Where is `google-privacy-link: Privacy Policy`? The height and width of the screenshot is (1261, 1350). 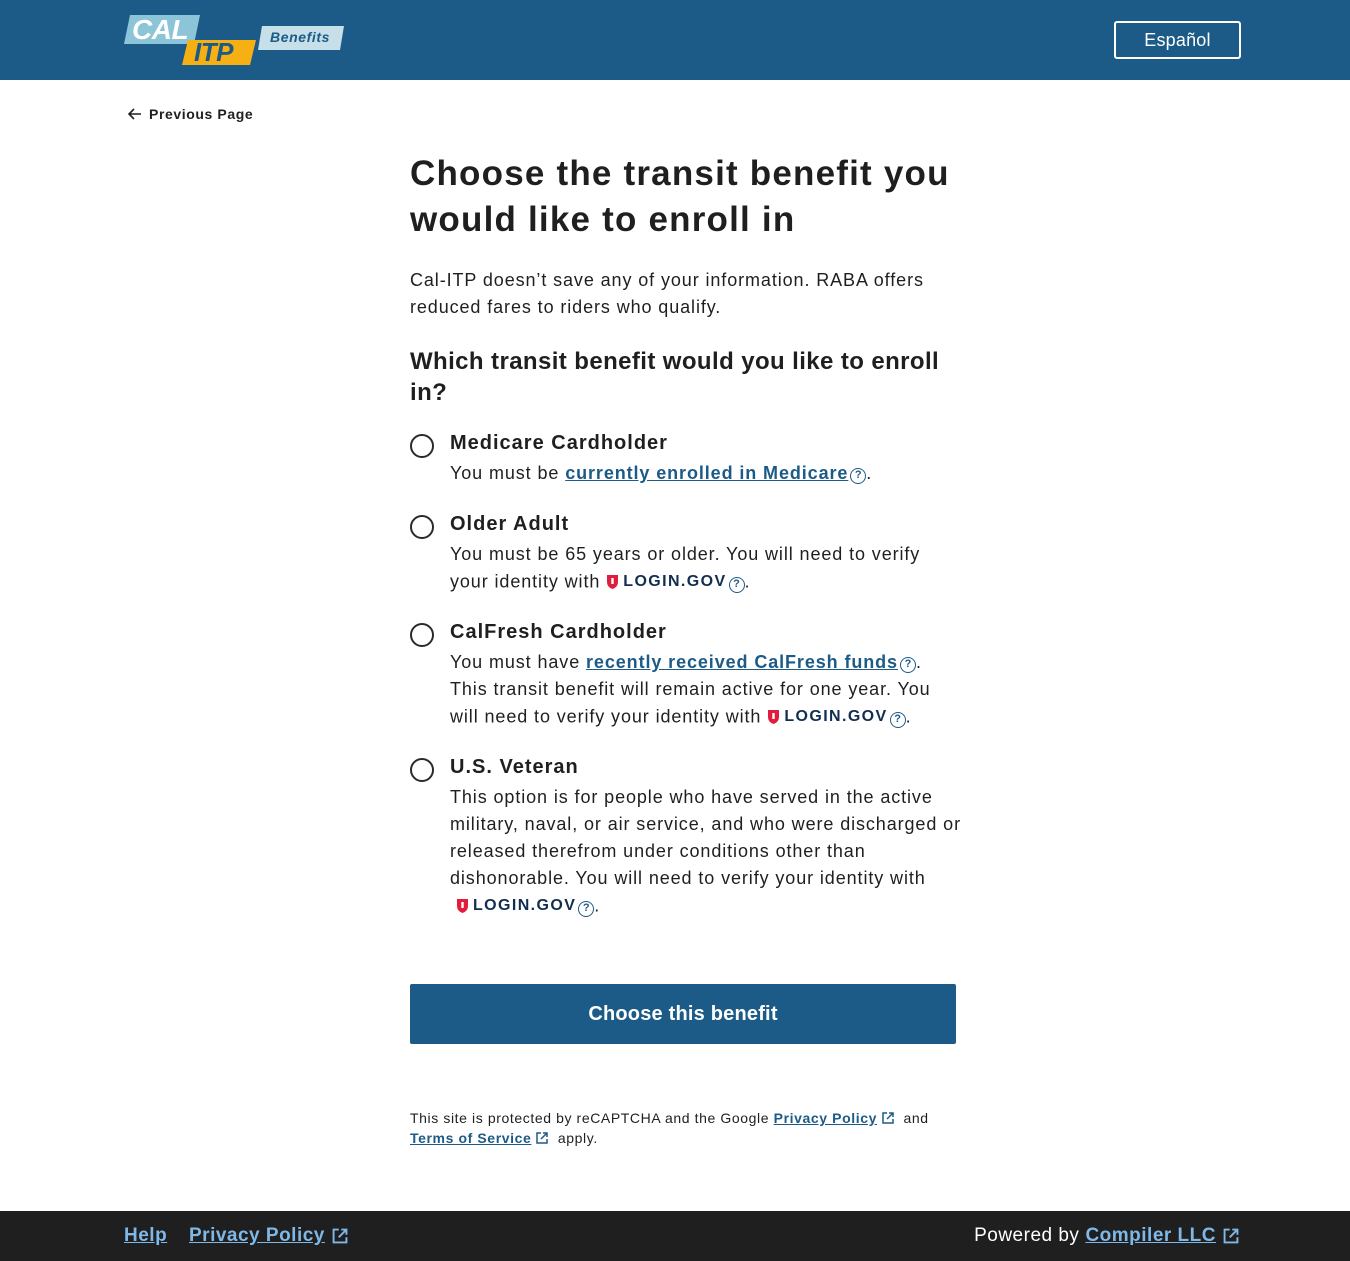 google-privacy-link: Privacy Policy is located at coordinates (825, 1118).